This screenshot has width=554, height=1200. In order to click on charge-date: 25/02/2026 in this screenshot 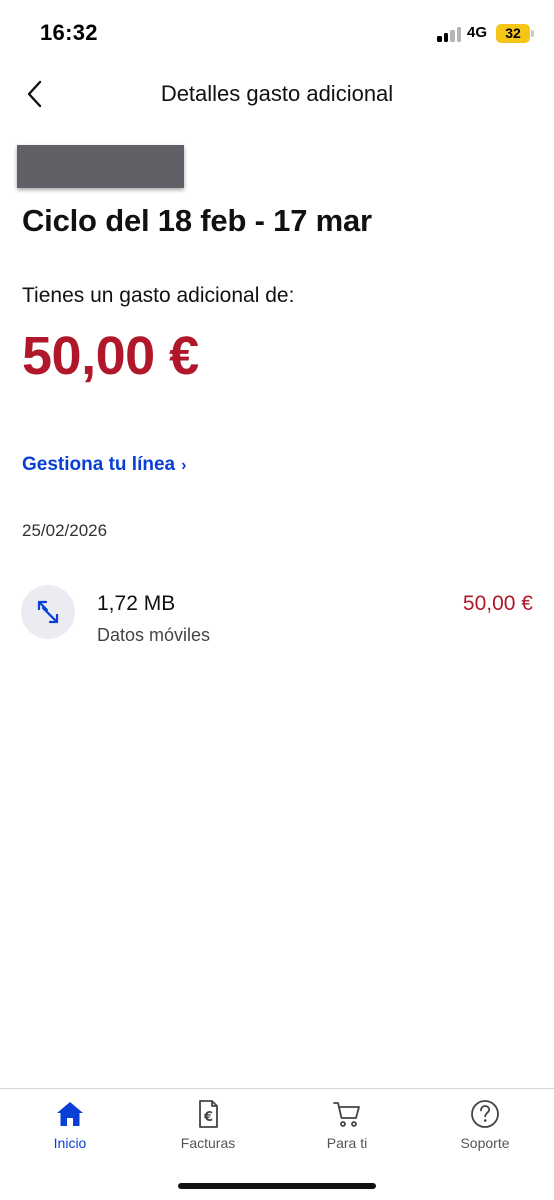, I will do `click(65, 530)`.